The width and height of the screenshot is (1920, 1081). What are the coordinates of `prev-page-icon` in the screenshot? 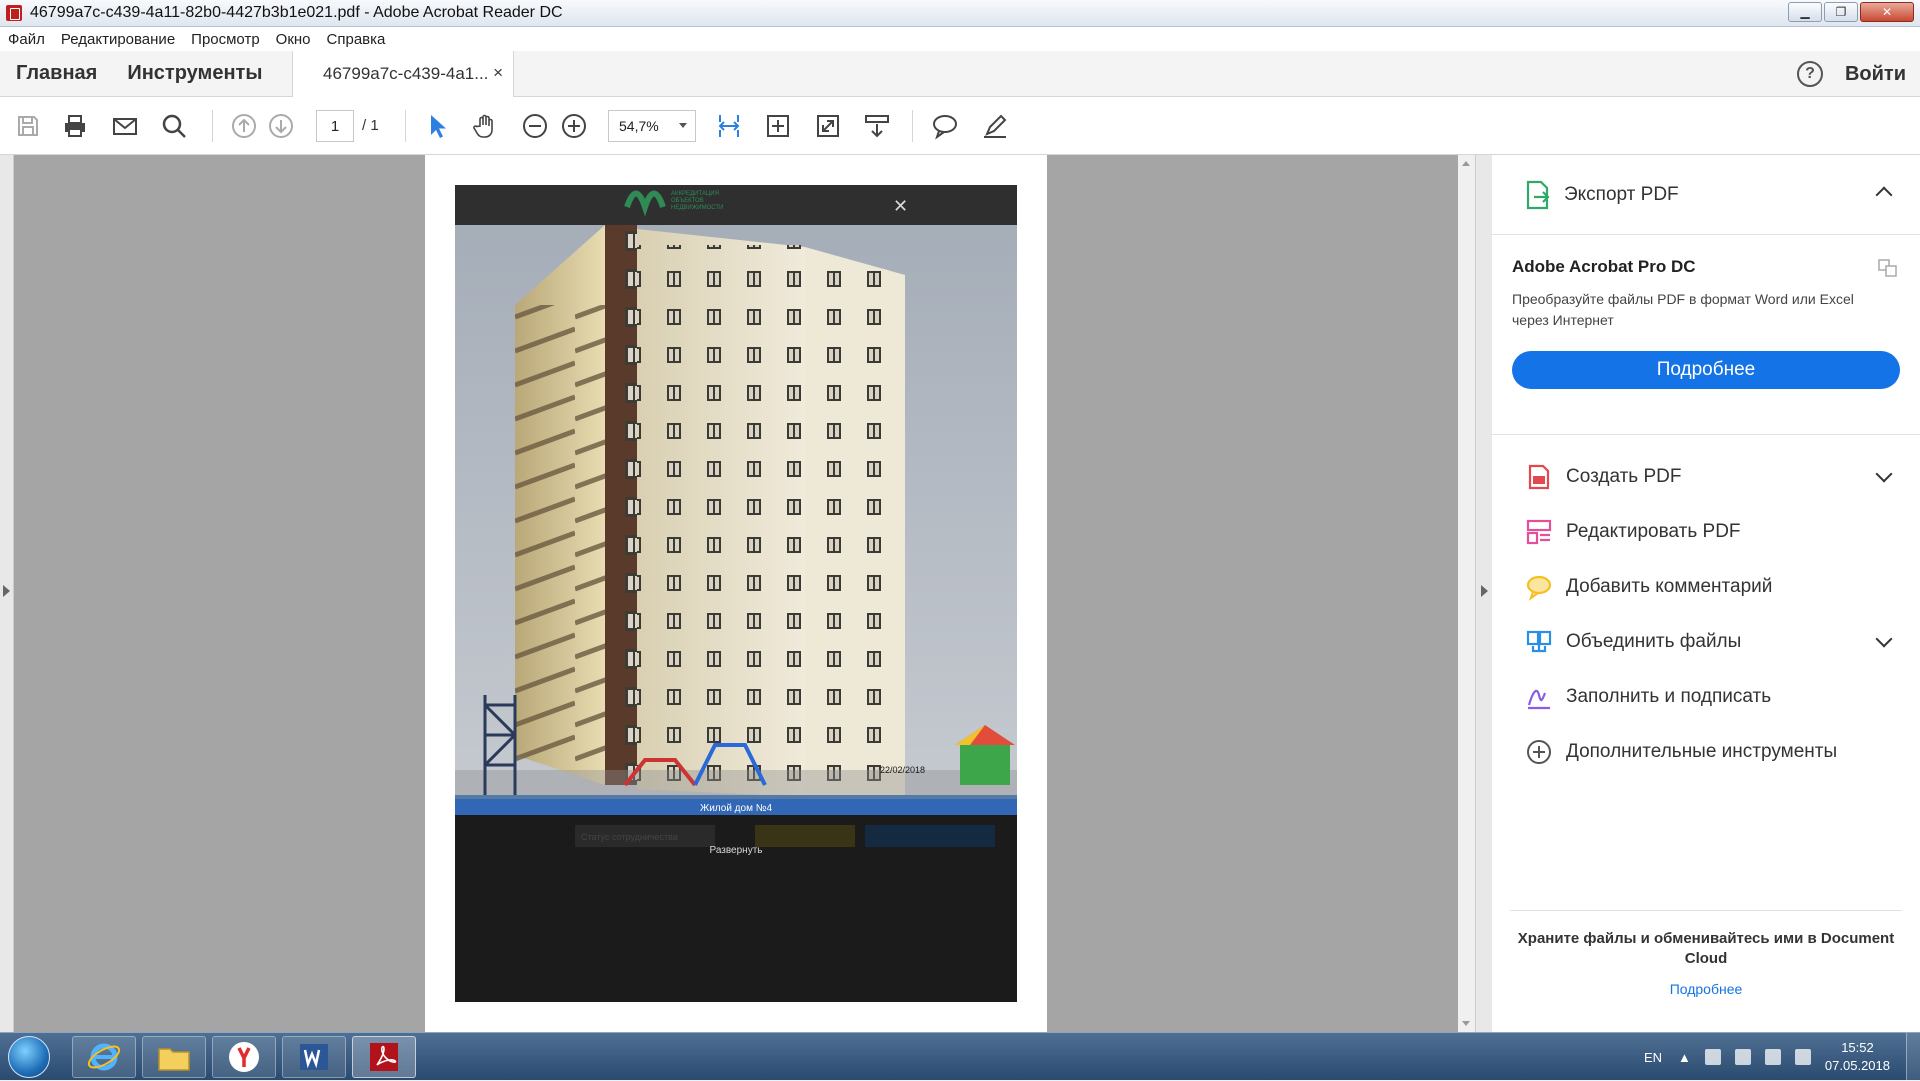 It's located at (244, 126).